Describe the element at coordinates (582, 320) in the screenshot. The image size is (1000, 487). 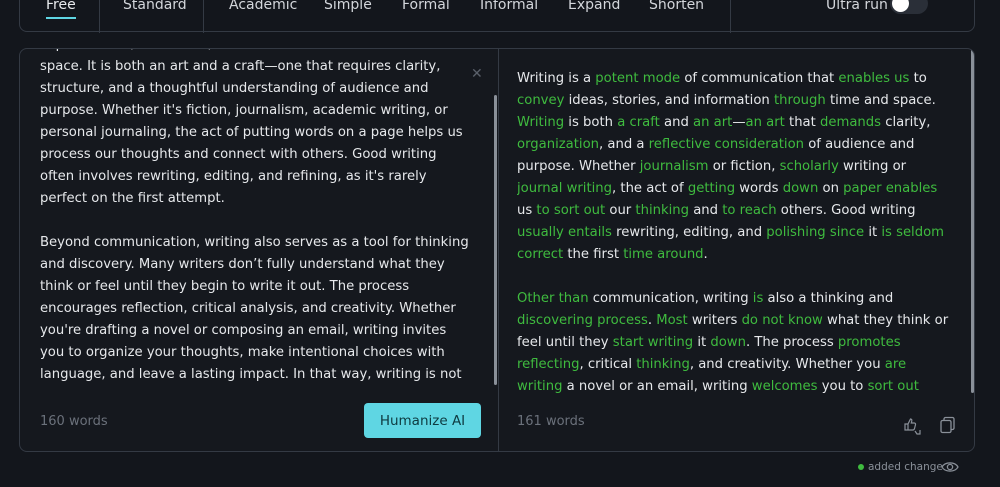
I see `changed-word: discovering process` at that location.